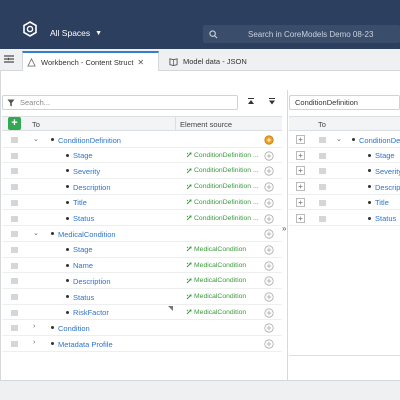  What do you see at coordinates (140, 62) in the screenshot?
I see `close-icon: ✕` at bounding box center [140, 62].